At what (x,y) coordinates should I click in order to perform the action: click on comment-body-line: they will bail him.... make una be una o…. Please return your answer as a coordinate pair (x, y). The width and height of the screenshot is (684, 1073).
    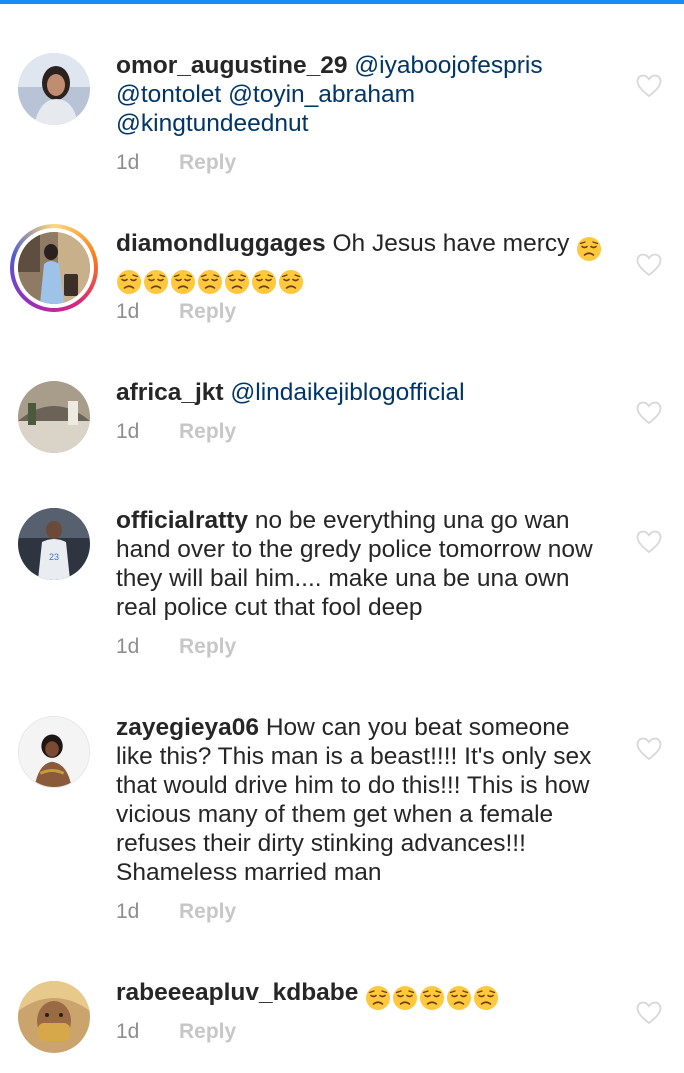
    Looking at the image, I should click on (343, 578).